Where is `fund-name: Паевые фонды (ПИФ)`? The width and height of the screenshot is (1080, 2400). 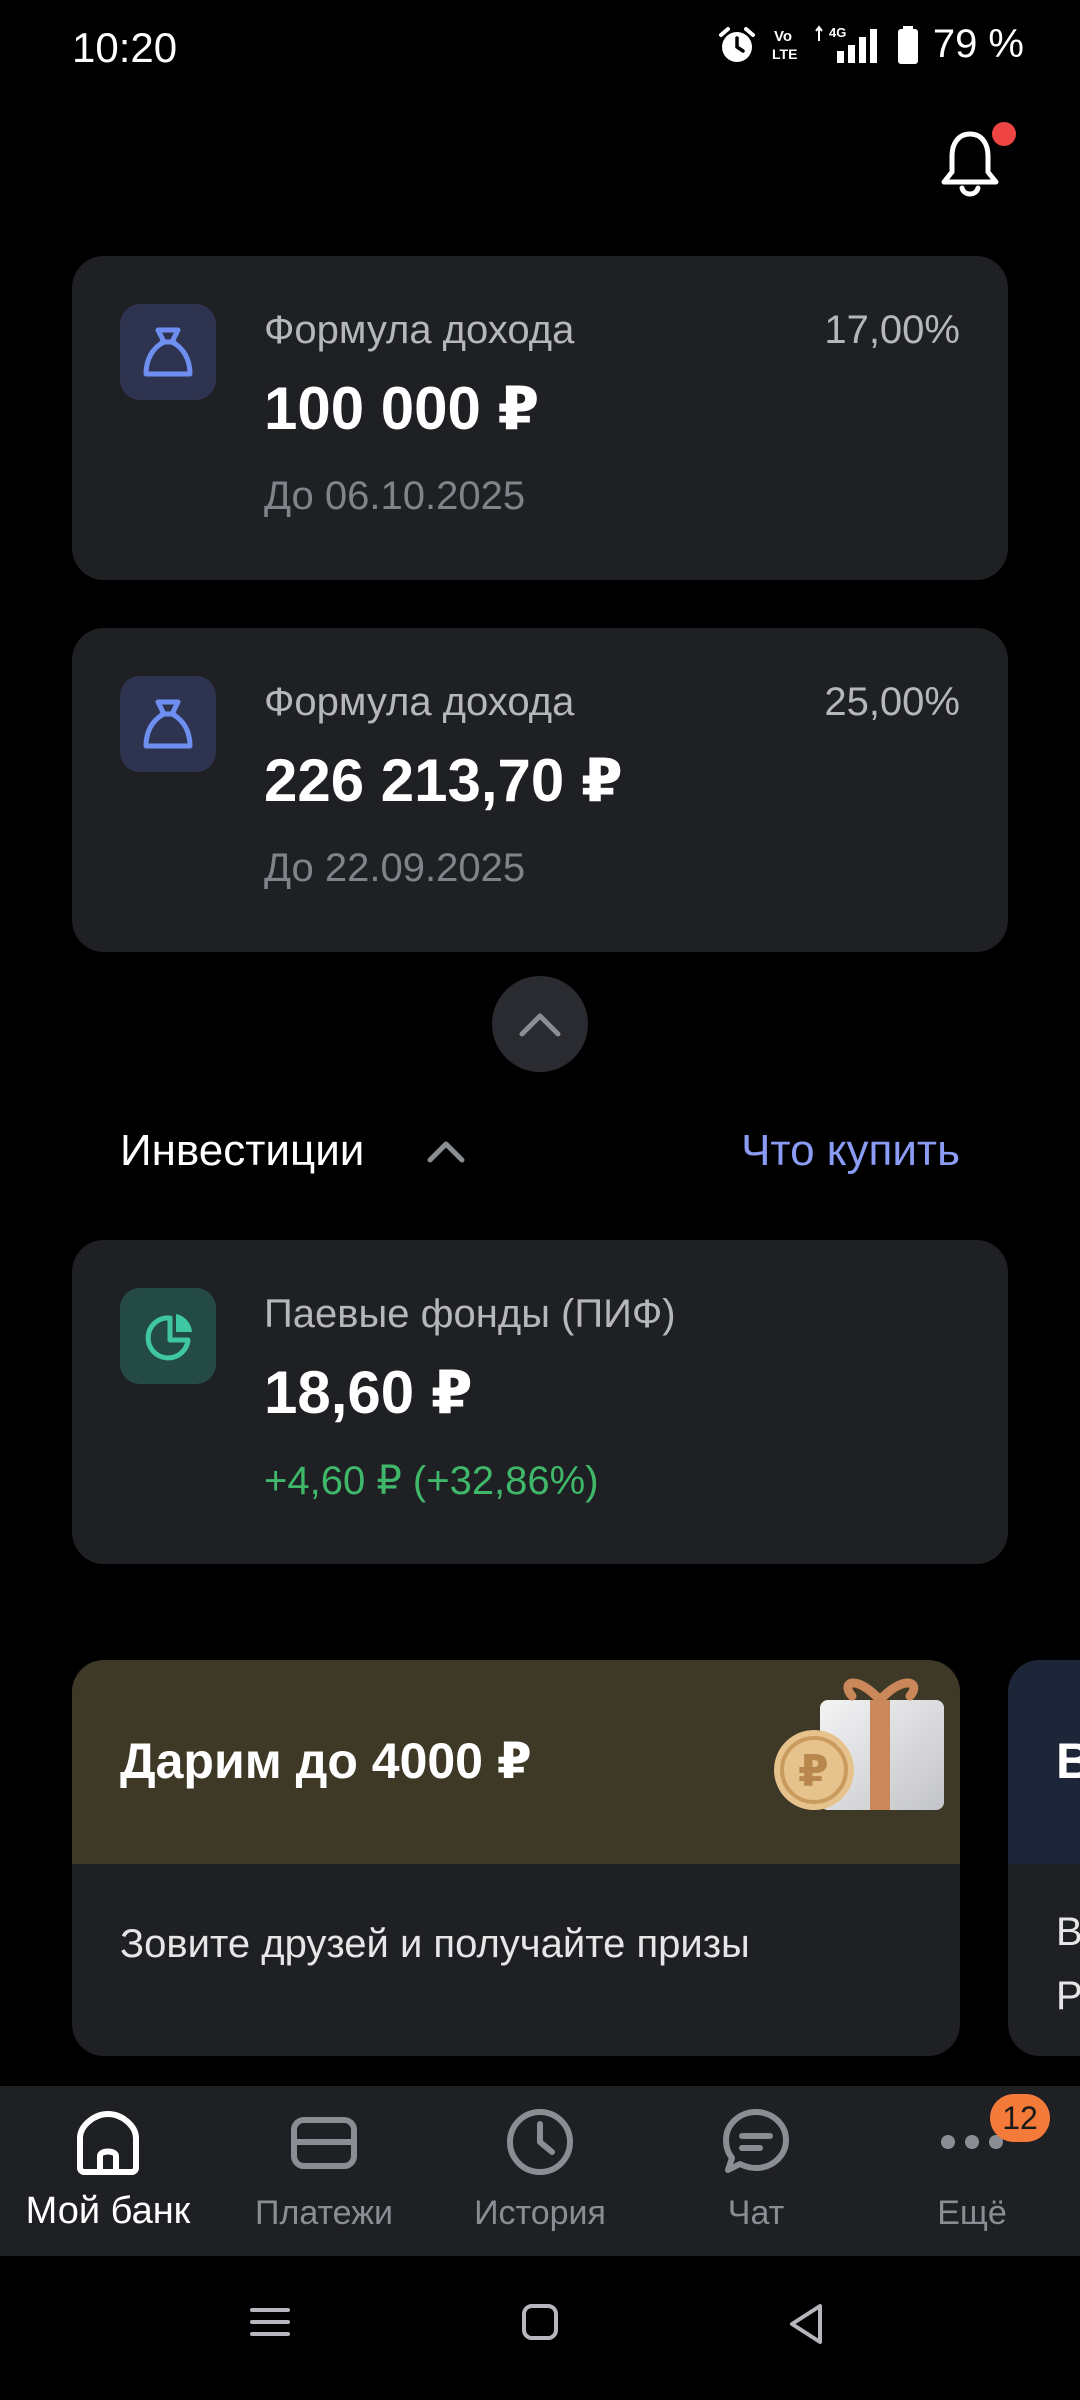 fund-name: Паевые фонды (ПИФ) is located at coordinates (470, 1314).